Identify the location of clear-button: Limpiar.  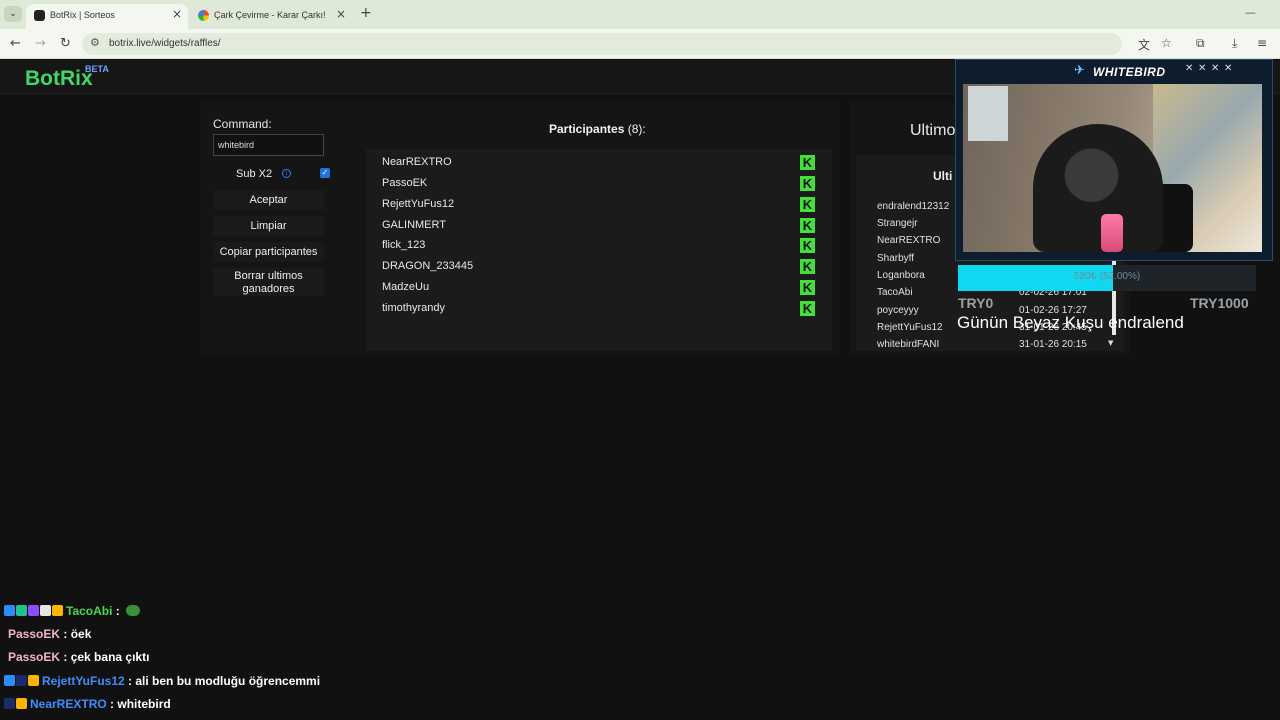
(268, 226).